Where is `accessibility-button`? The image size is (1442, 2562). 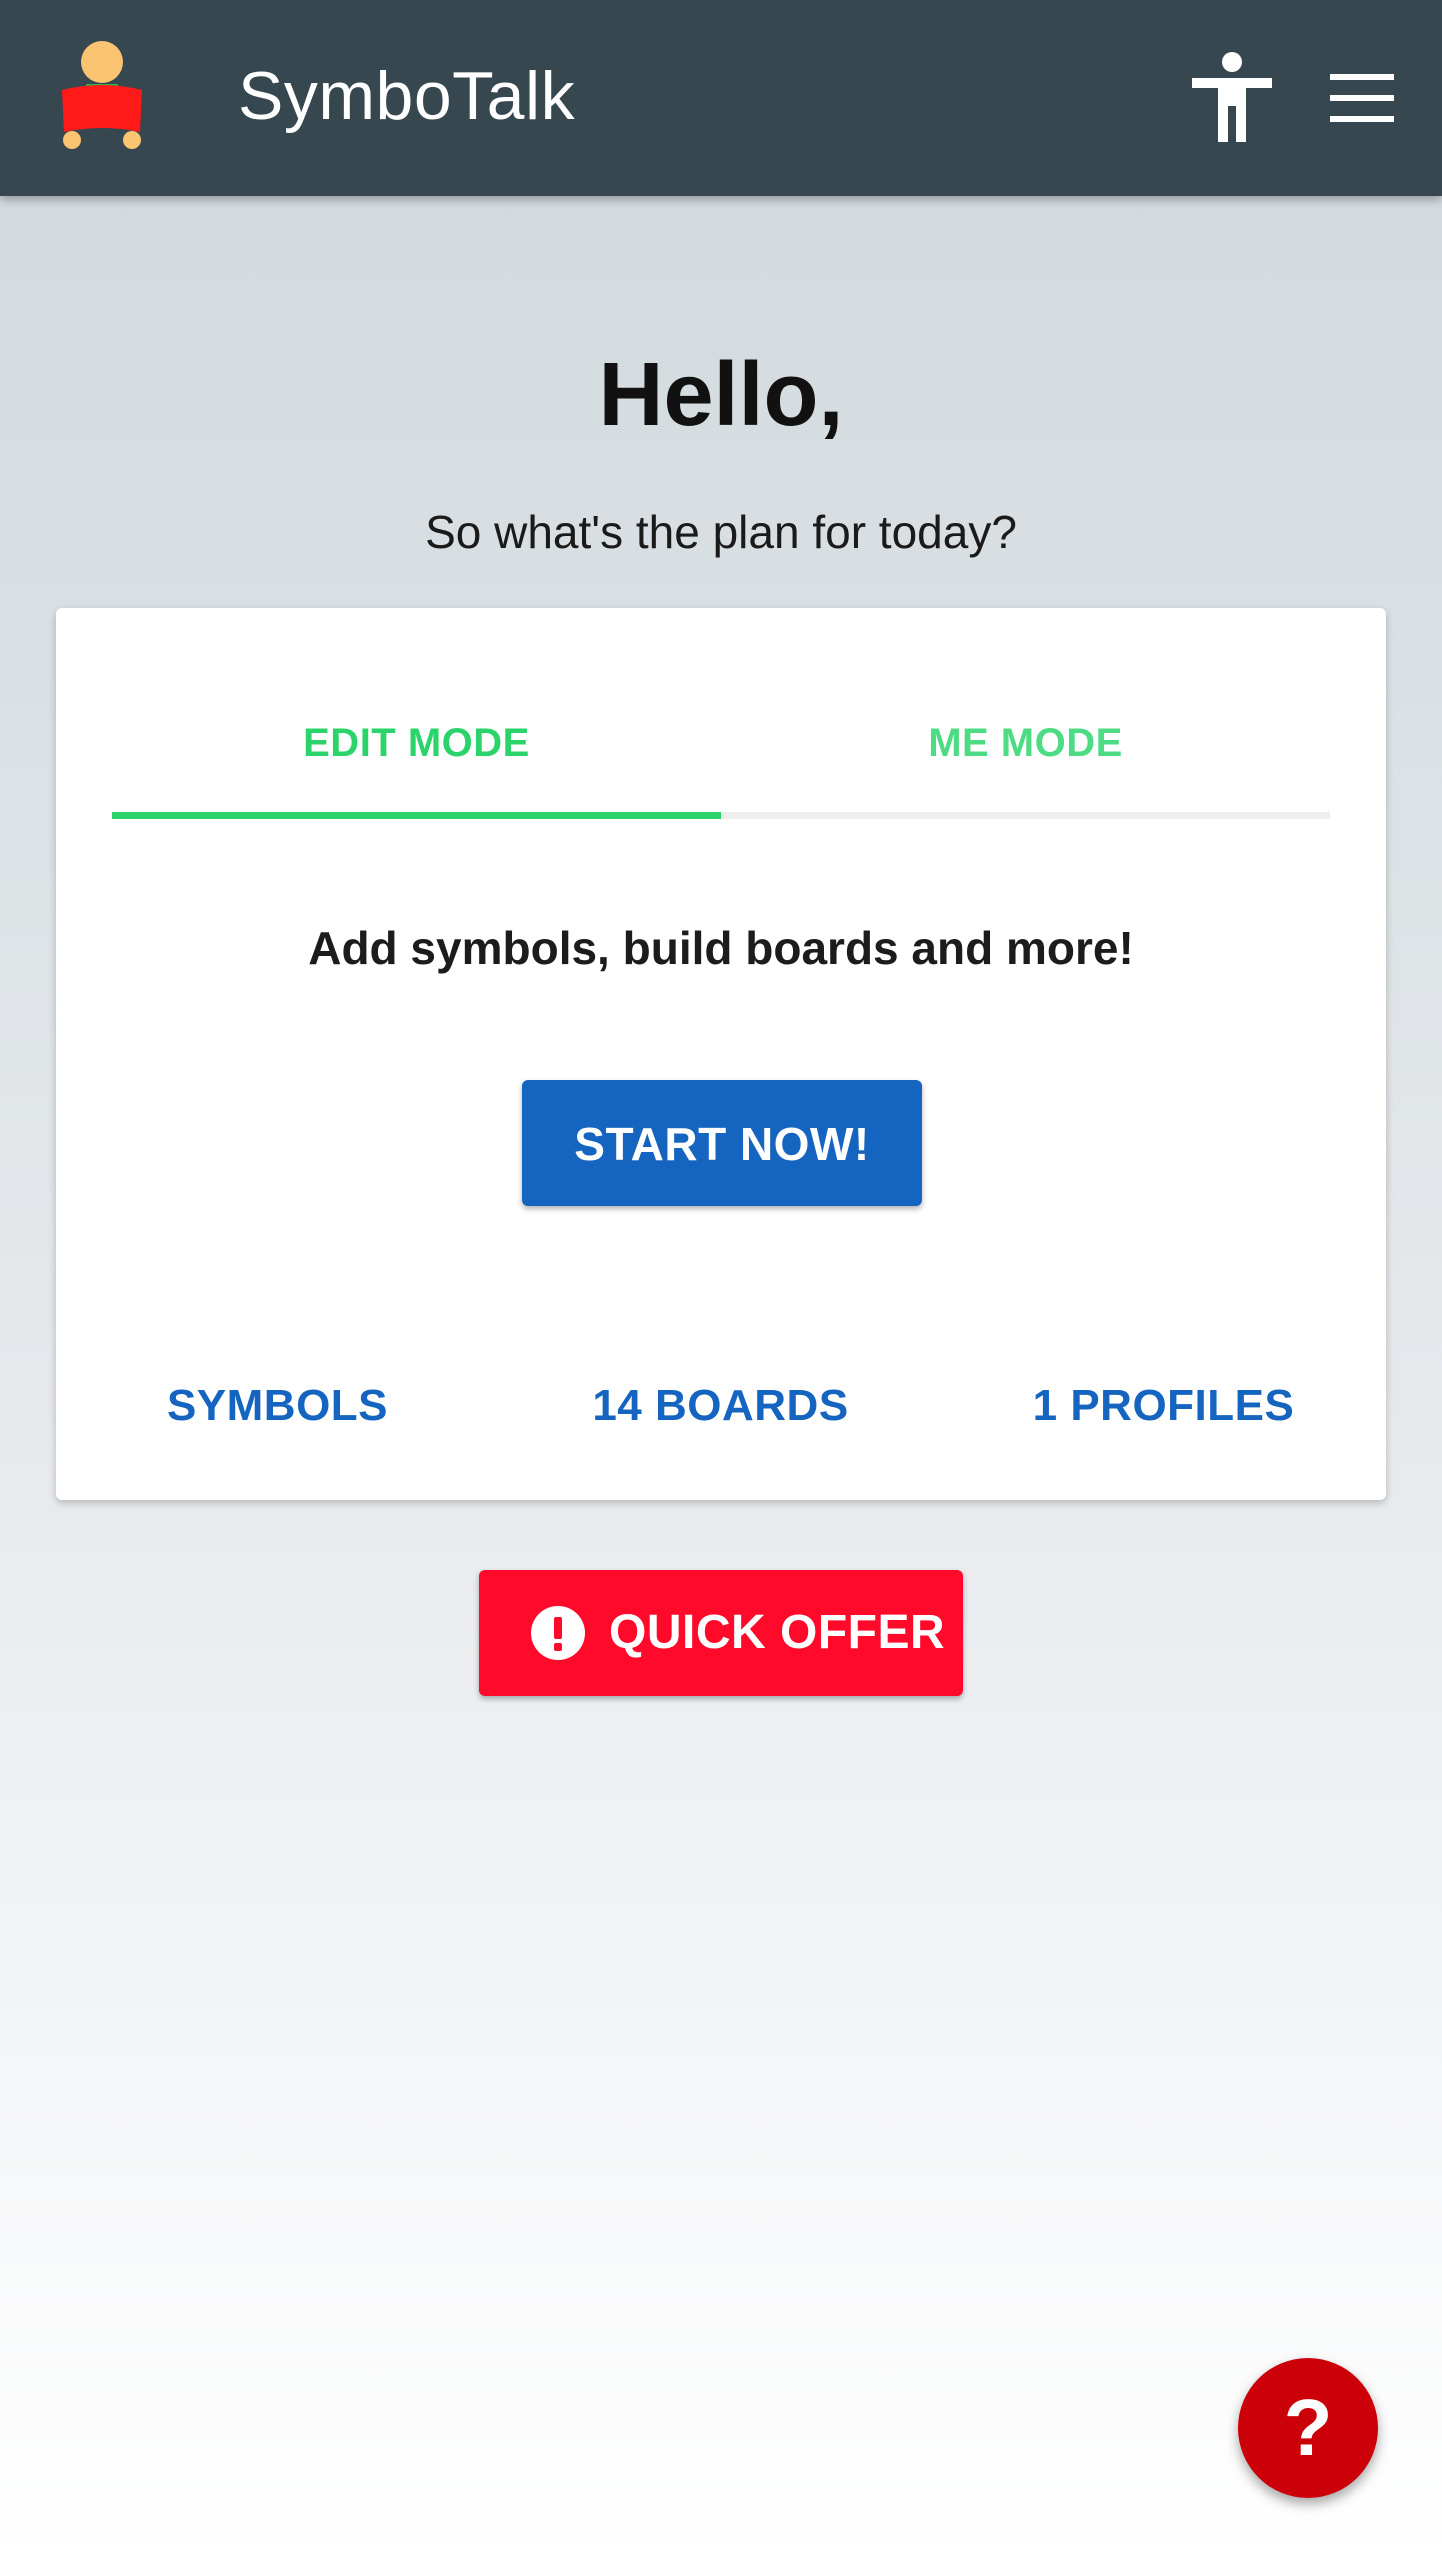 accessibility-button is located at coordinates (1232, 97).